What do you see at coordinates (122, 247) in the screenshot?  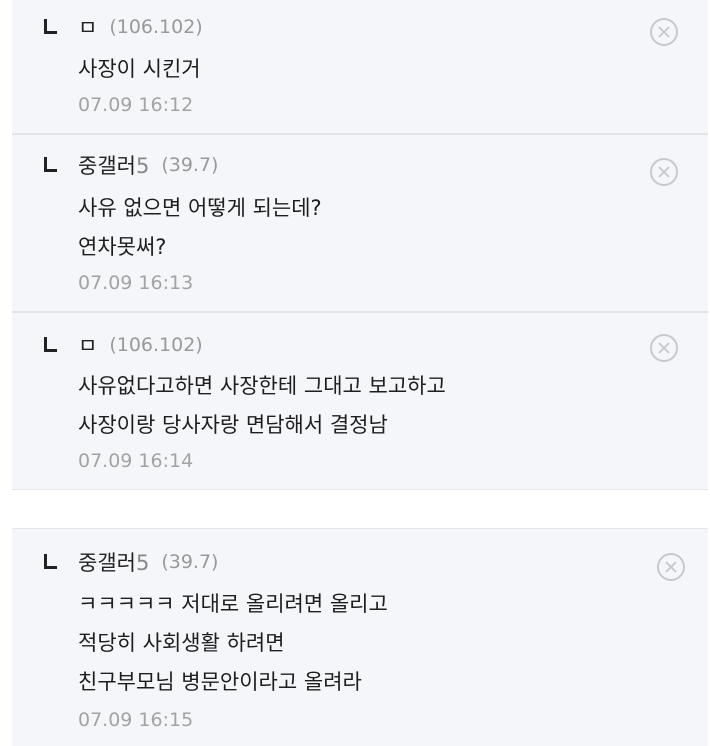 I see `comment-line: 연차못써?` at bounding box center [122, 247].